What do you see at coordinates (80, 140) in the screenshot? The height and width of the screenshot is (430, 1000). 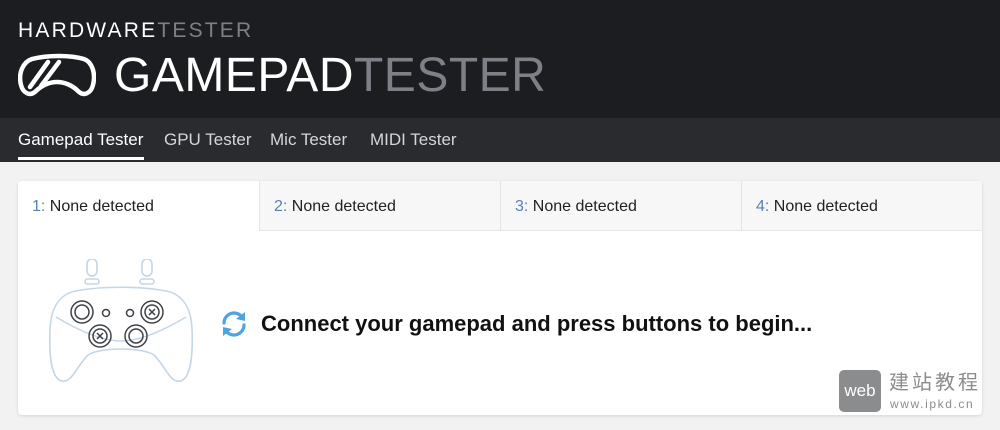 I see `nav-gamepad-tester: Gamepad Tester` at bounding box center [80, 140].